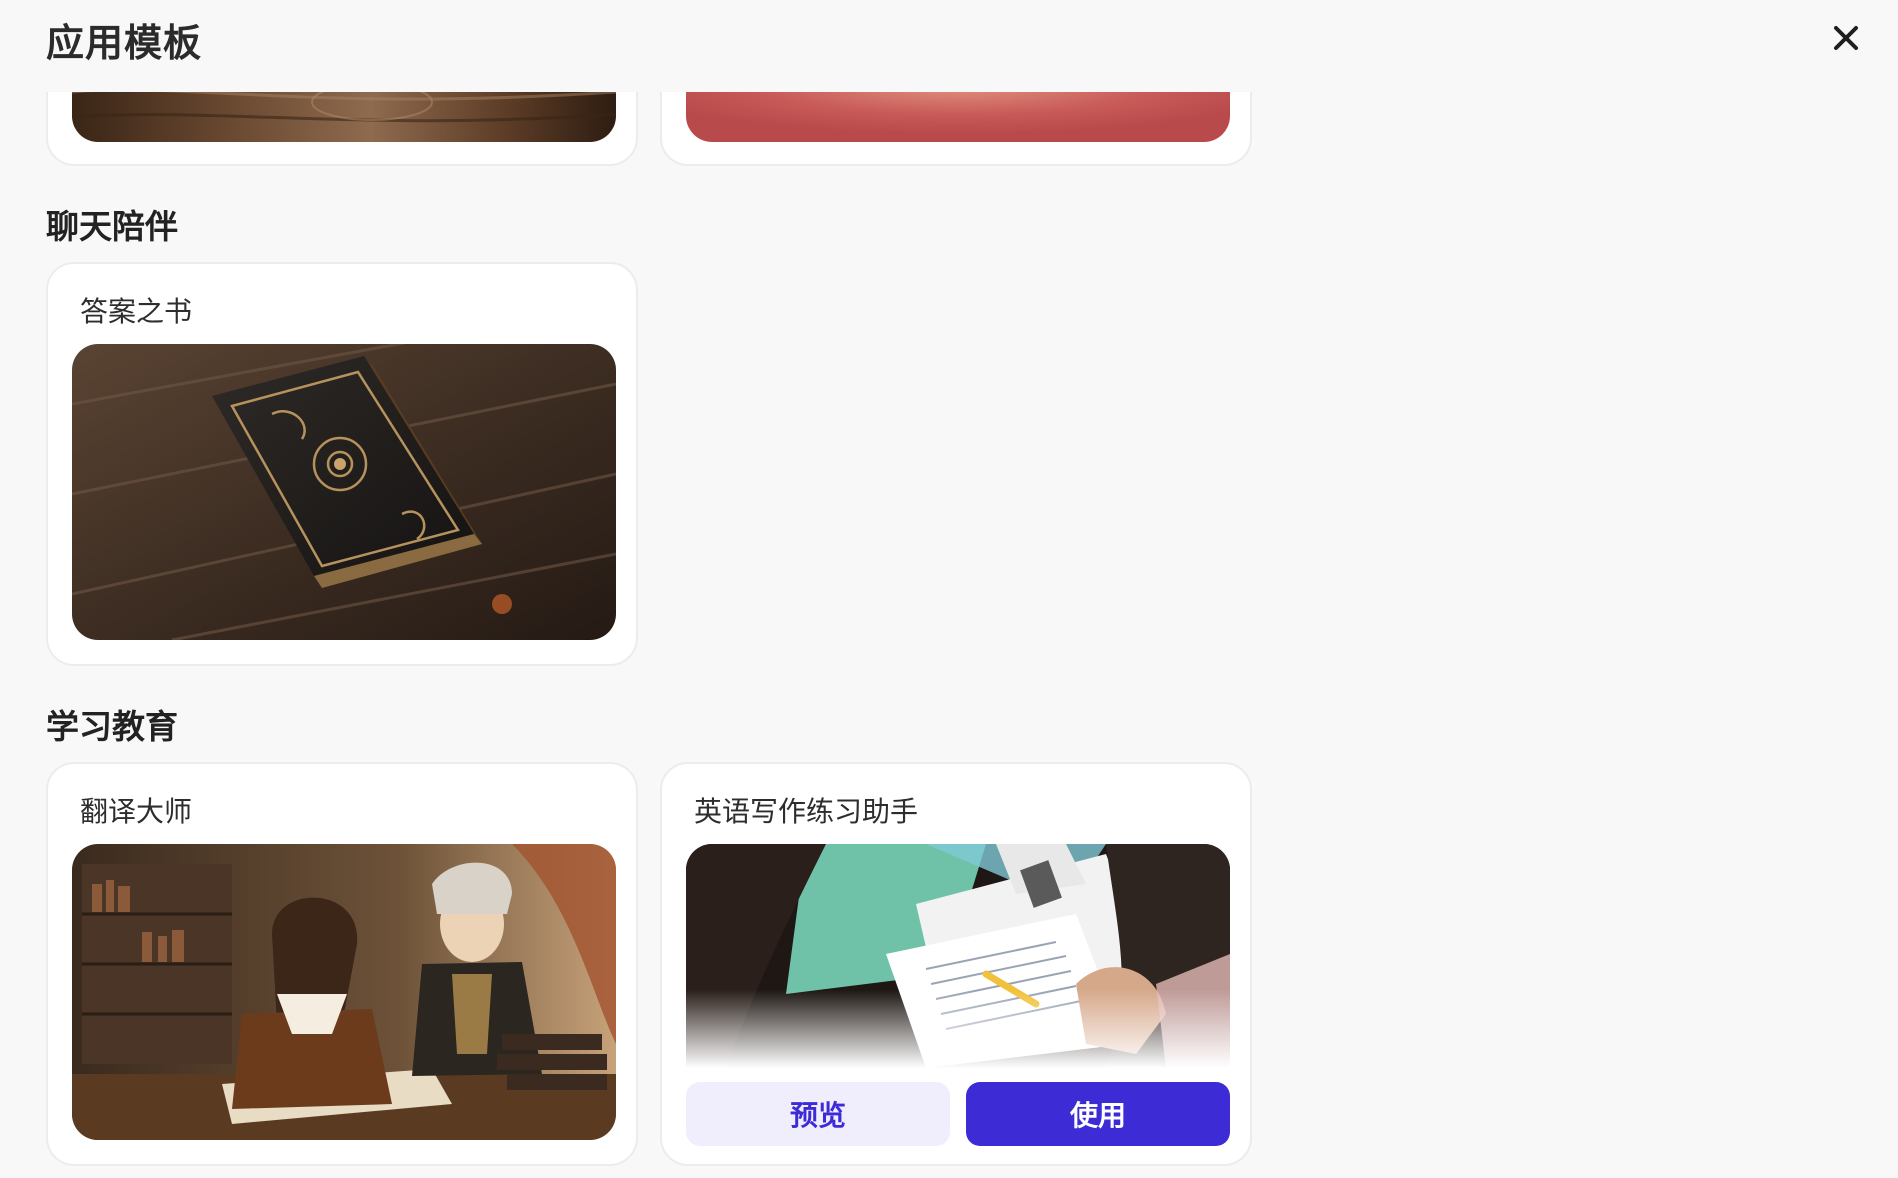  I want to click on template-card-title: 翻译大师, so click(136, 811).